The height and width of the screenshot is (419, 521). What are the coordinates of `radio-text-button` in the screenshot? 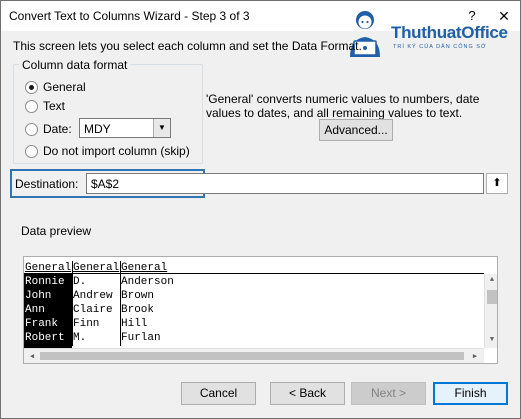 It's located at (31, 106).